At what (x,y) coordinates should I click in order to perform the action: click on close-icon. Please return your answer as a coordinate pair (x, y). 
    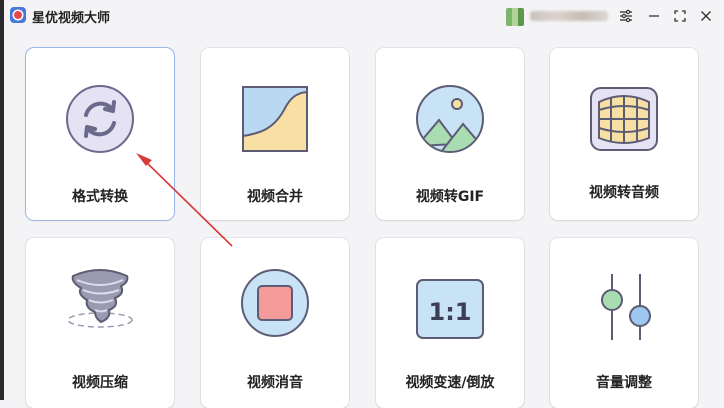
    Looking at the image, I should click on (706, 16).